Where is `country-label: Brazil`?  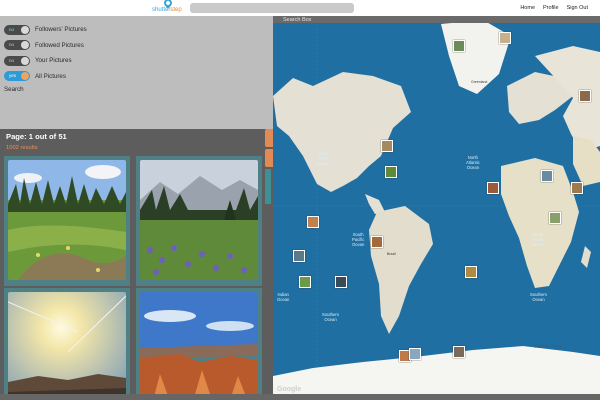
country-label: Brazil is located at coordinates (391, 254).